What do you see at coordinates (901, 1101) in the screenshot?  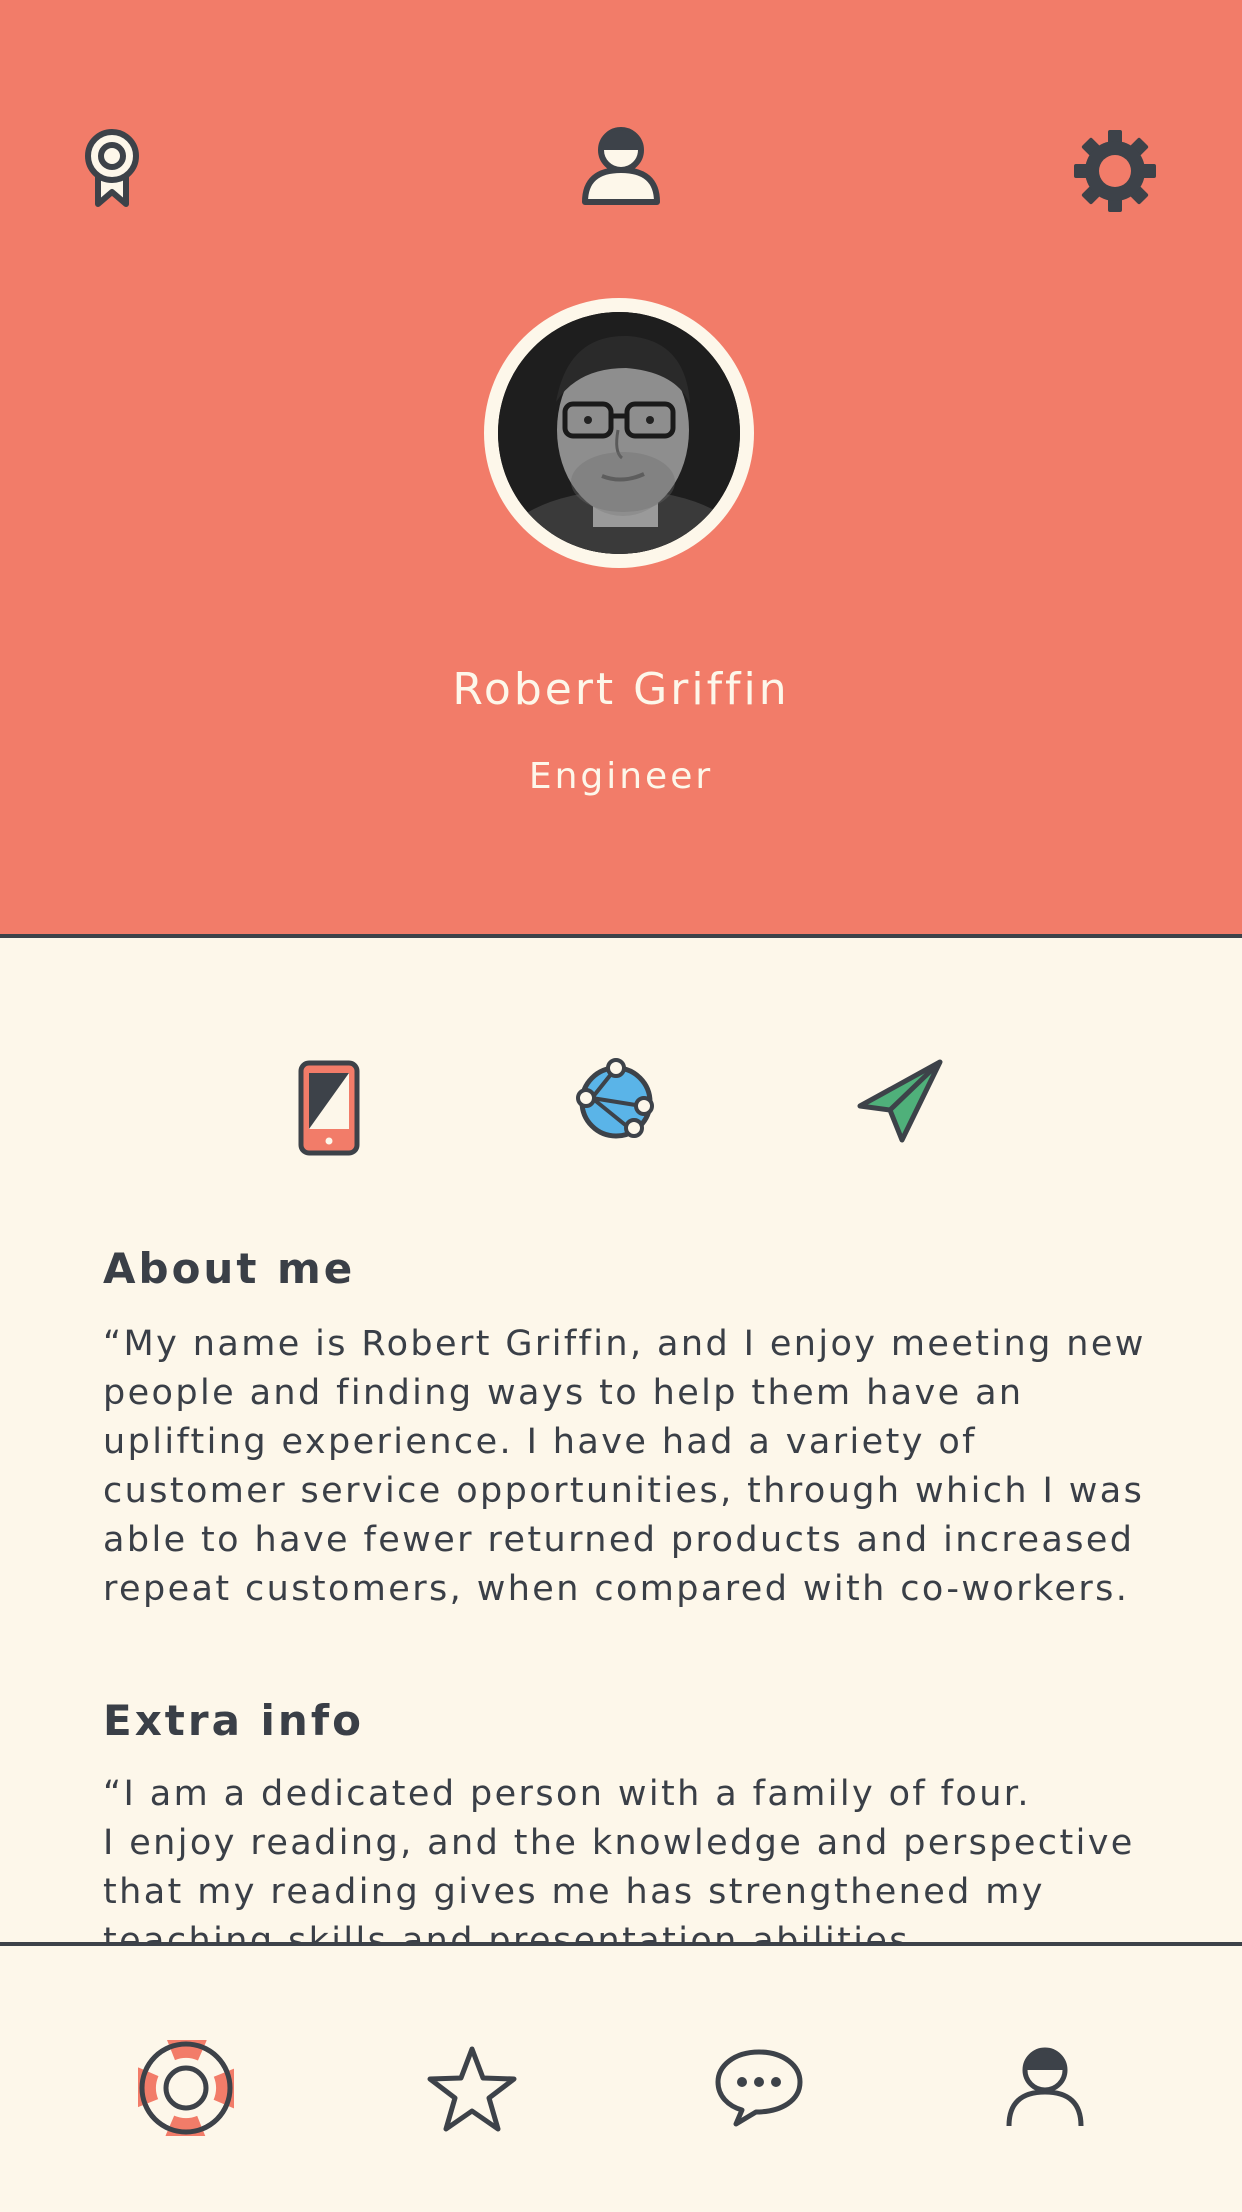 I see `send-paper-plane-icon` at bounding box center [901, 1101].